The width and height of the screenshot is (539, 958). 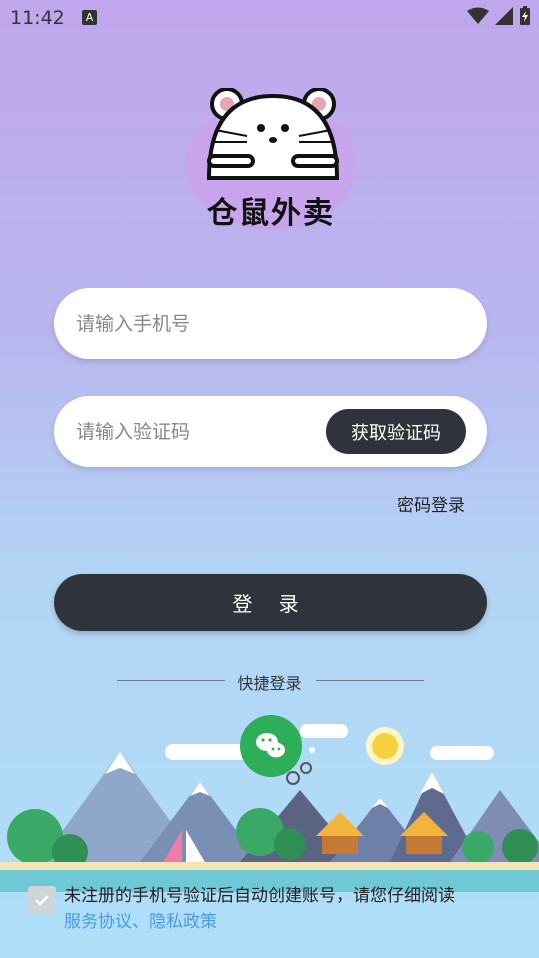 I want to click on battery-icon, so click(x=525, y=15).